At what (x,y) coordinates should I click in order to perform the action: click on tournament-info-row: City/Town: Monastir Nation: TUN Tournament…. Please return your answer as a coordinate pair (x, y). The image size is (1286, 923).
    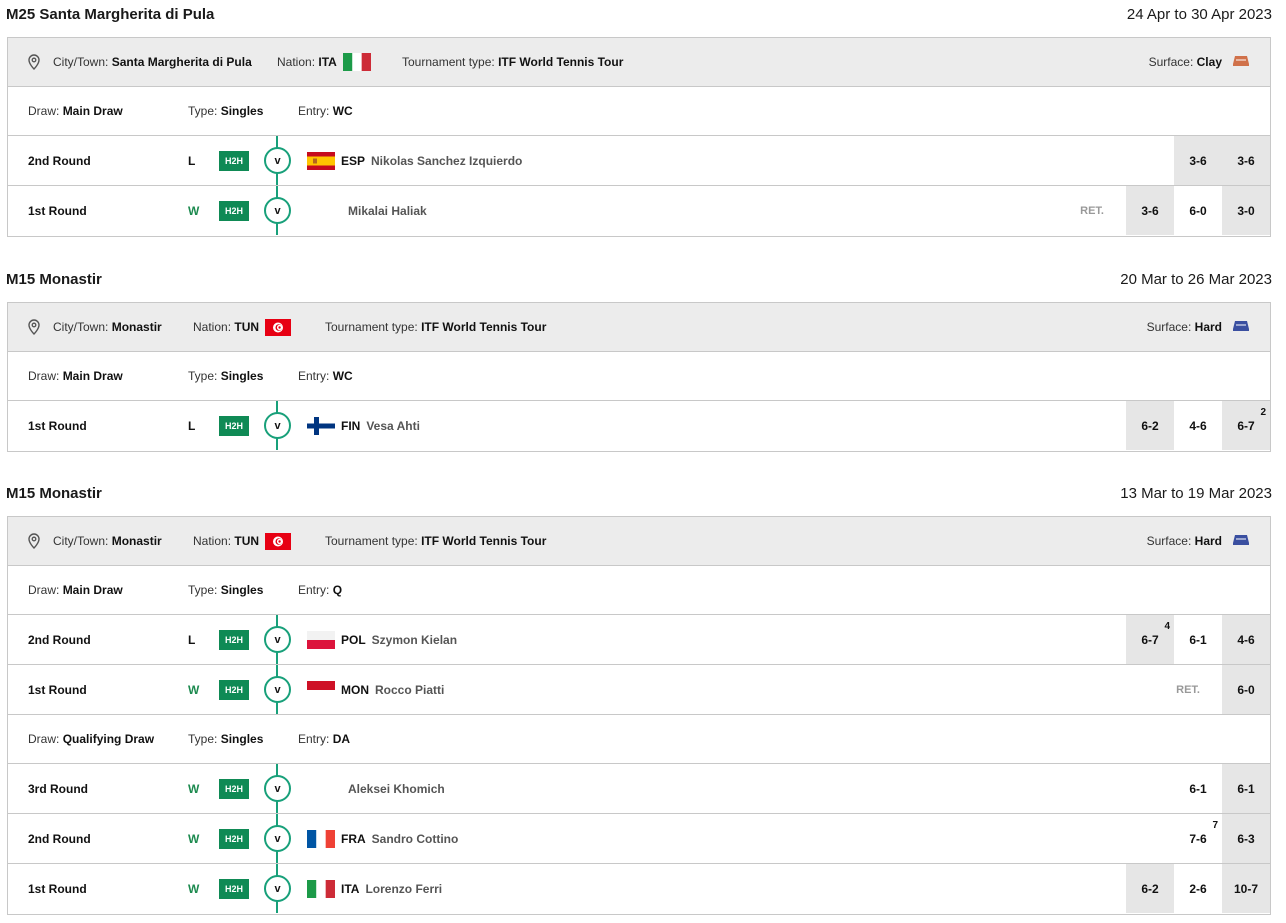
    Looking at the image, I should click on (639, 327).